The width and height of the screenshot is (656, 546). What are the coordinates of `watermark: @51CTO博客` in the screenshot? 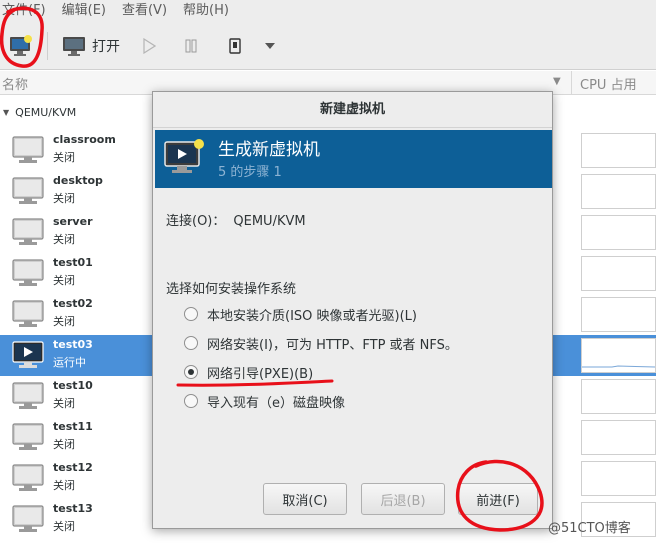 It's located at (589, 528).